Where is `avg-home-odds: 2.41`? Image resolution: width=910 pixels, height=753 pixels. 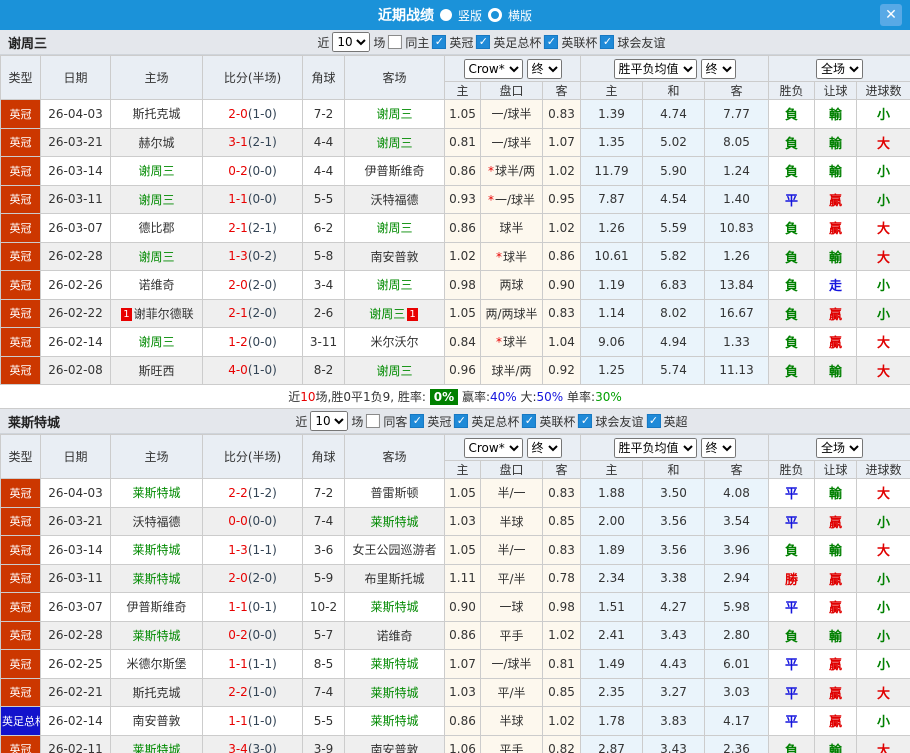 avg-home-odds: 2.41 is located at coordinates (612, 635).